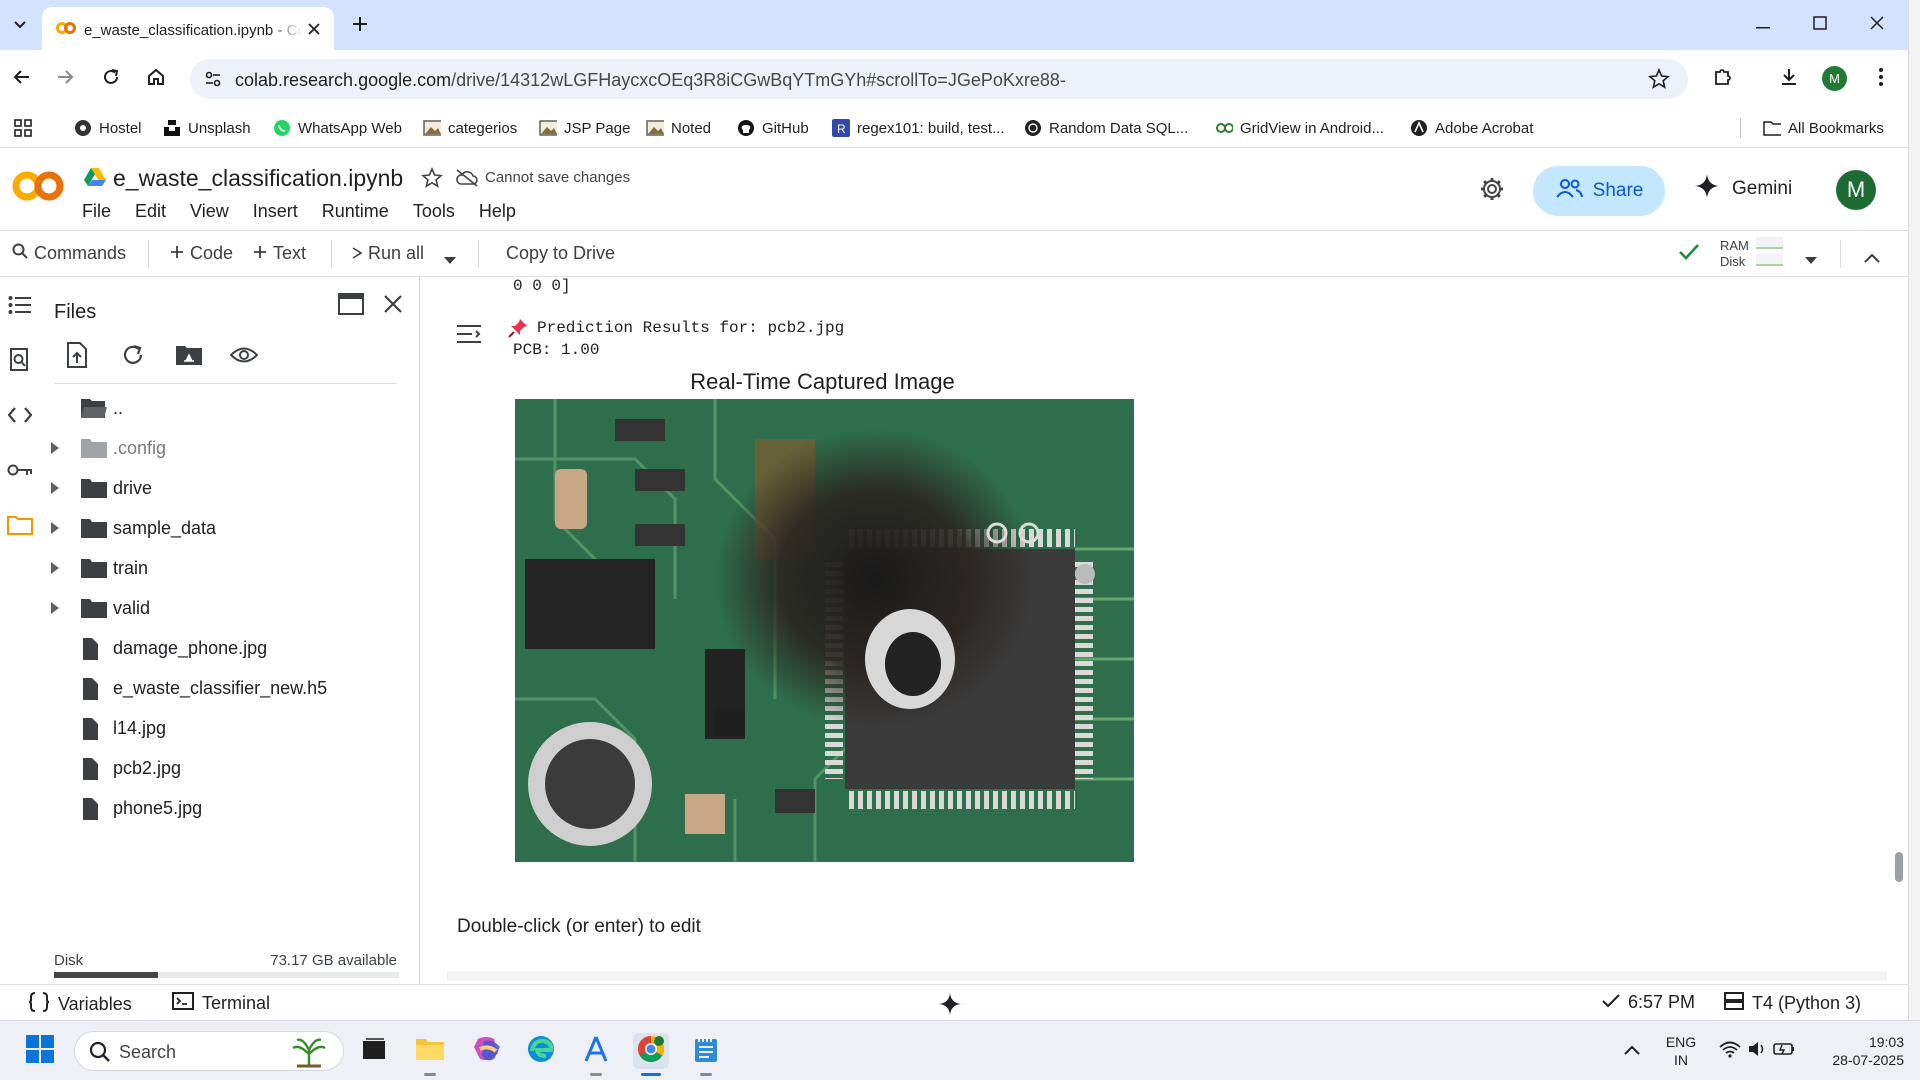  What do you see at coordinates (1811, 259) in the screenshot?
I see `resources-dropdown` at bounding box center [1811, 259].